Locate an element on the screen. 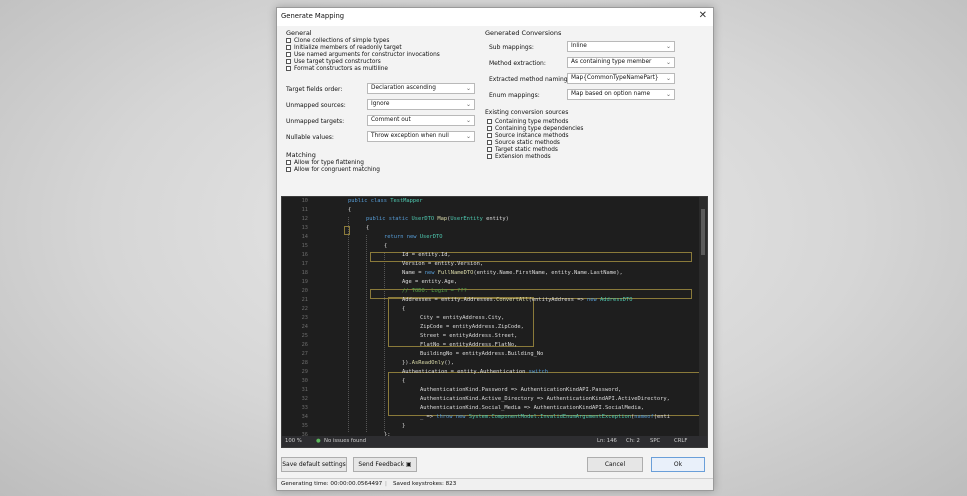  sub-mappings-select: Inline ⌄ is located at coordinates (621, 46).